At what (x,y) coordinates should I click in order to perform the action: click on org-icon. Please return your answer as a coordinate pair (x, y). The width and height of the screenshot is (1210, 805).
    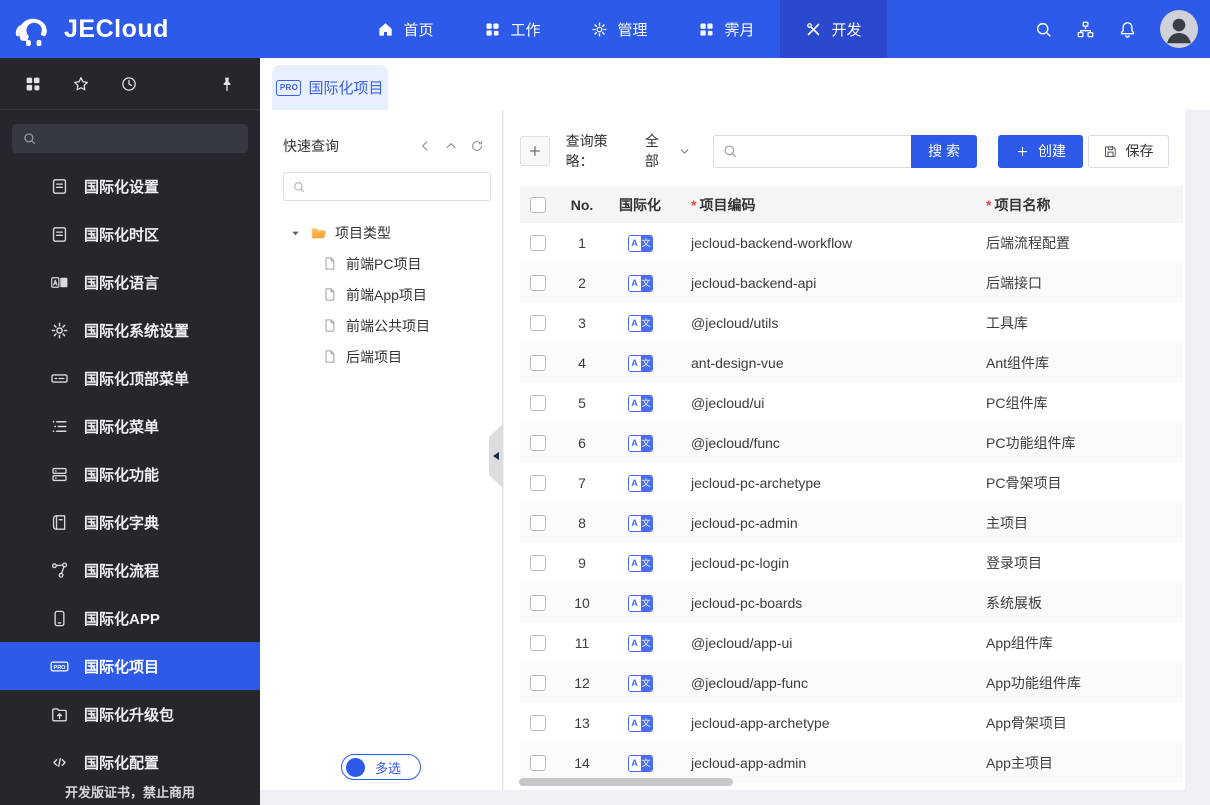
    Looking at the image, I should click on (1085, 29).